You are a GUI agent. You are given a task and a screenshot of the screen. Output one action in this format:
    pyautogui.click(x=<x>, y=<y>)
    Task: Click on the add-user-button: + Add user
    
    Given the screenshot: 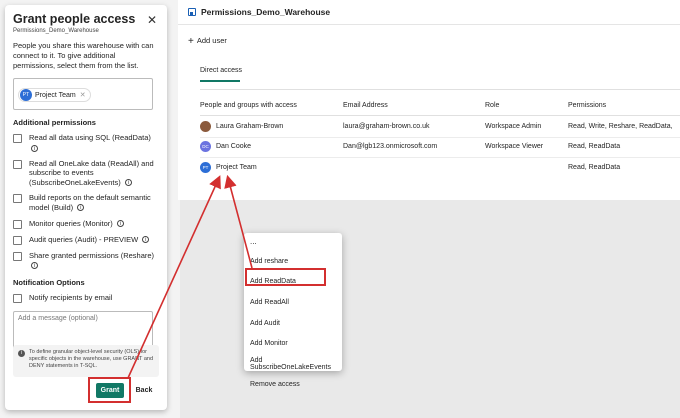 What is the action you would take?
    pyautogui.click(x=207, y=41)
    